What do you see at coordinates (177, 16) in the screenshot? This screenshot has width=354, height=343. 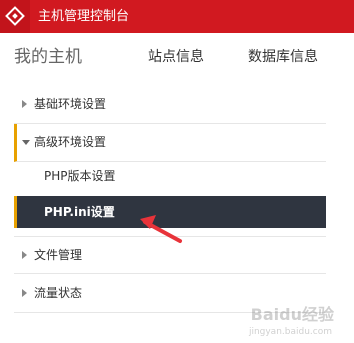 I see `top-bar: 主机管理控制台` at bounding box center [177, 16].